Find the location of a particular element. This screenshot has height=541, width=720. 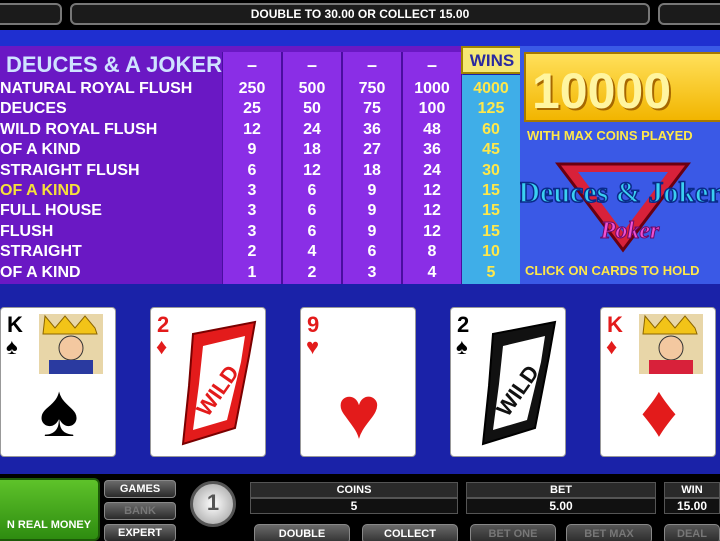

bet-one-button: BET ONE is located at coordinates (513, 532).